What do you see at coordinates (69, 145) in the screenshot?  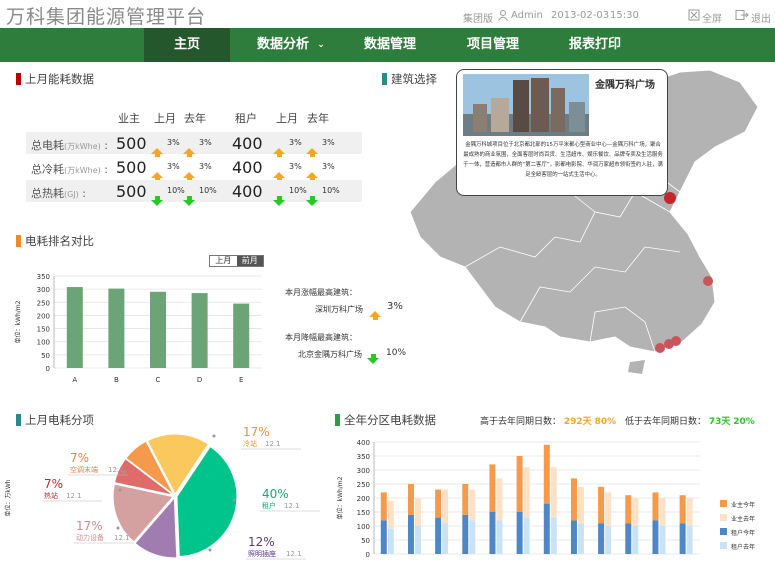 I see `energy-row-label: 总电耗(万kWhe) :` at bounding box center [69, 145].